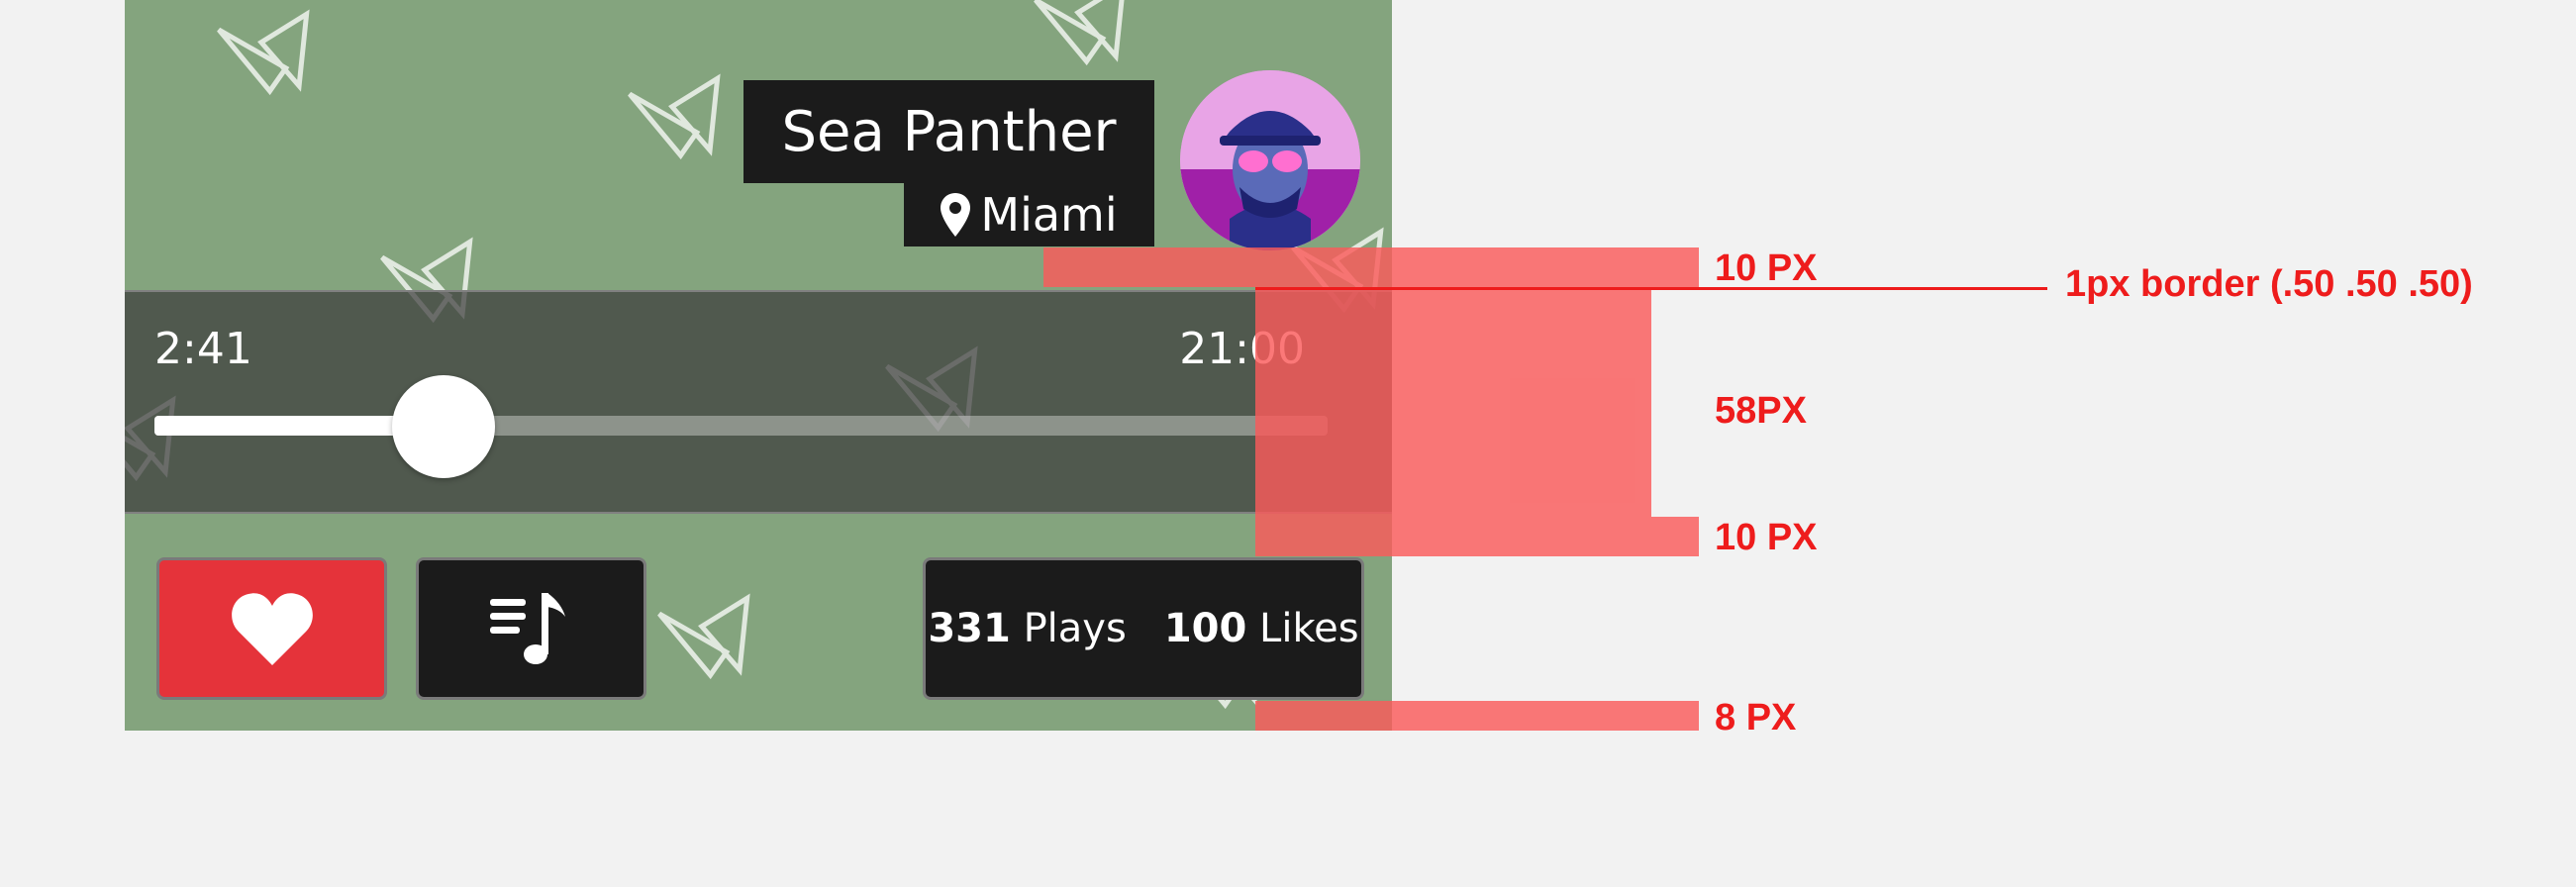 This screenshot has height=887, width=2576. I want to click on artist-name-box: Sea Panther, so click(949, 131).